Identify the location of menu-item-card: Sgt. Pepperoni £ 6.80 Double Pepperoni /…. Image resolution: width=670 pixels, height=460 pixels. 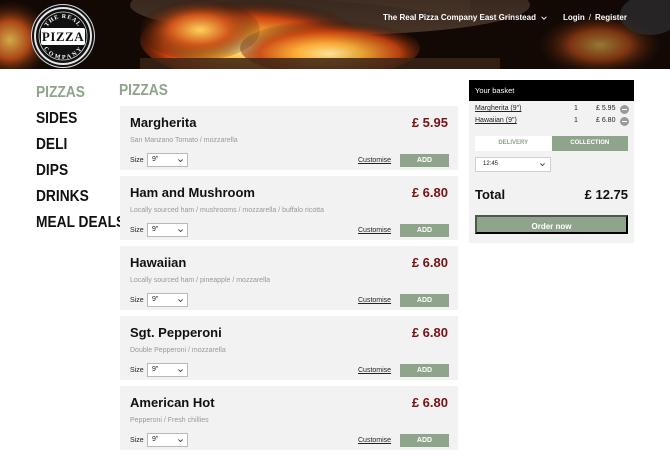
(289, 348).